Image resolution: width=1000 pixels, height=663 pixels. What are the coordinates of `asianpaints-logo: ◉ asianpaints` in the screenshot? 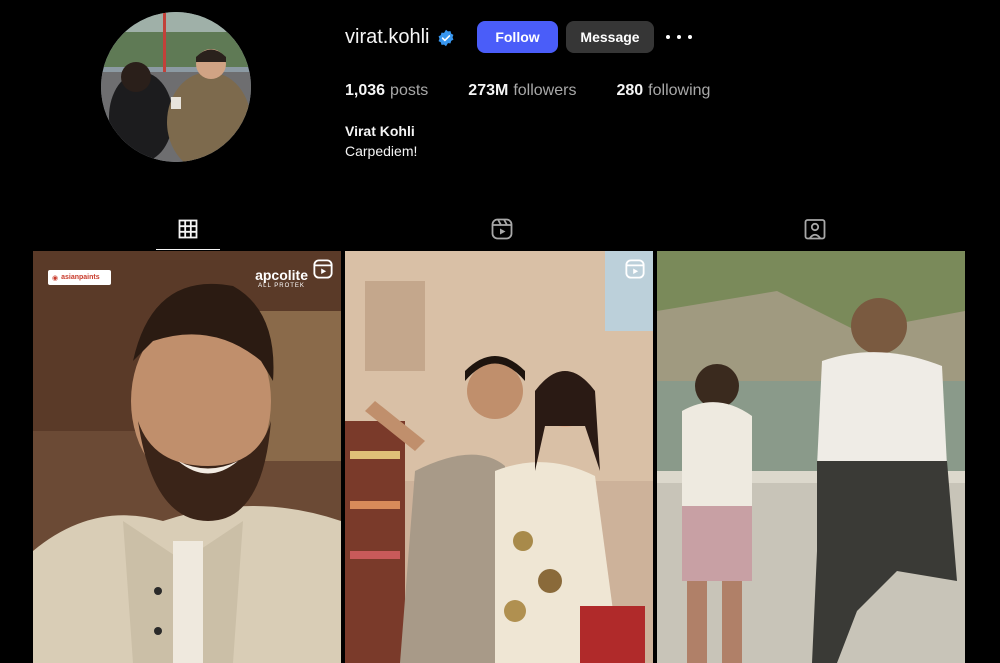 It's located at (79, 277).